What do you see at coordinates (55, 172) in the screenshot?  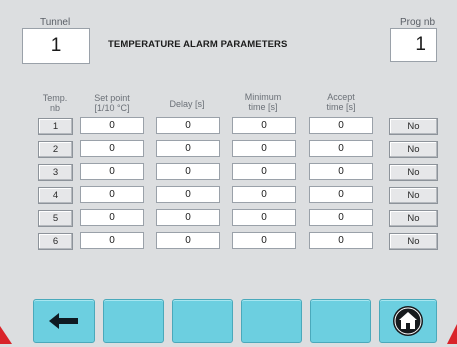 I see `temp-nb-button: 3` at bounding box center [55, 172].